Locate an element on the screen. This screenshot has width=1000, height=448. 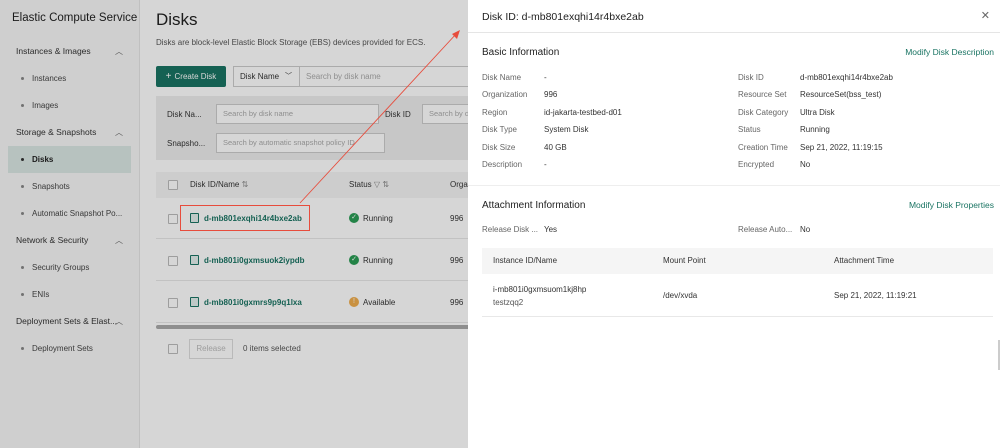
kv-label: Creation Time is located at coordinates (763, 147).